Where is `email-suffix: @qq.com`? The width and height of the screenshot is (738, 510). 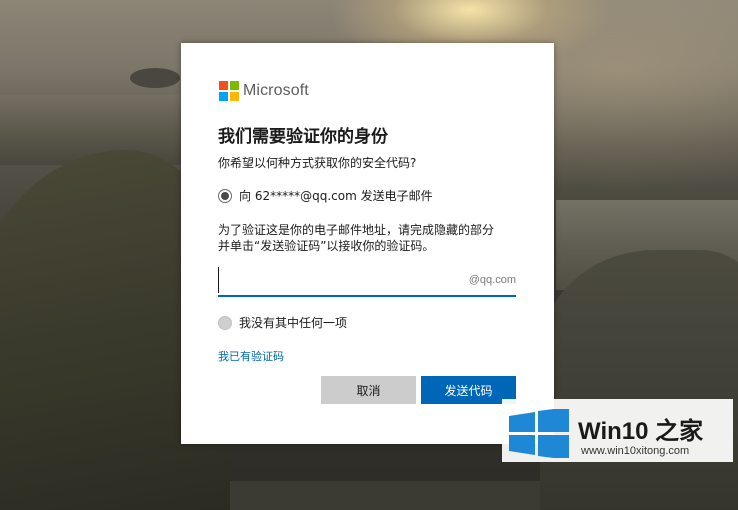
email-suffix: @qq.com is located at coordinates (492, 280).